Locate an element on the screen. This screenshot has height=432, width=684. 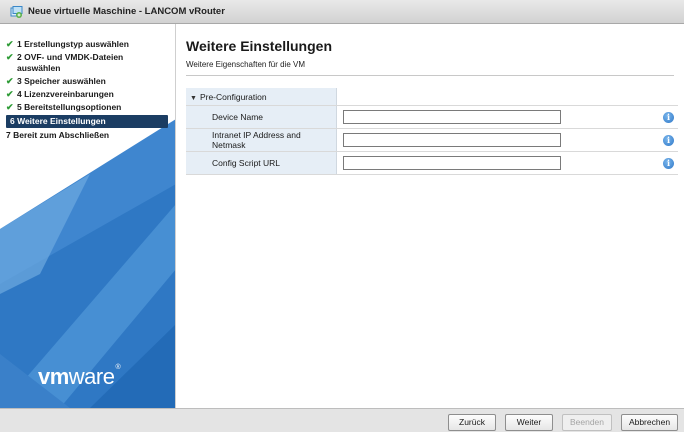
section-header: ▼ Pre-Configuration is located at coordinates (261, 97).